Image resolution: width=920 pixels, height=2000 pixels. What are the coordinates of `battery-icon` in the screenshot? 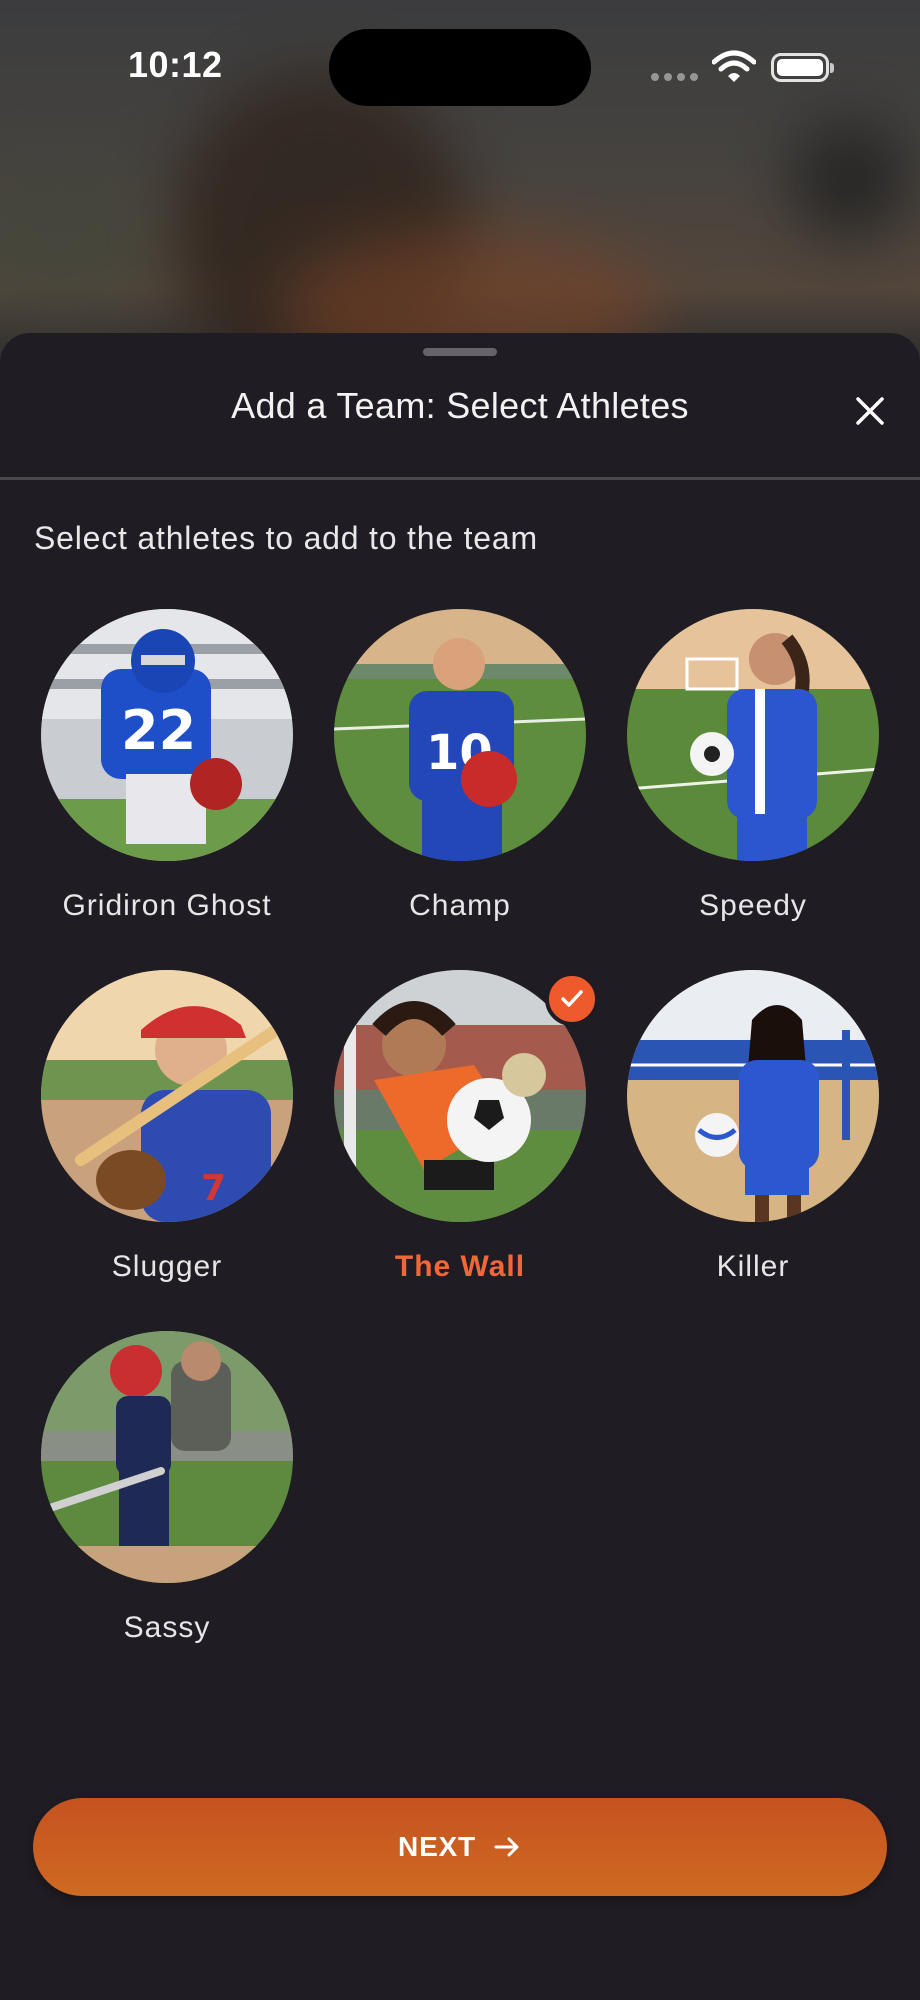 It's located at (802, 67).